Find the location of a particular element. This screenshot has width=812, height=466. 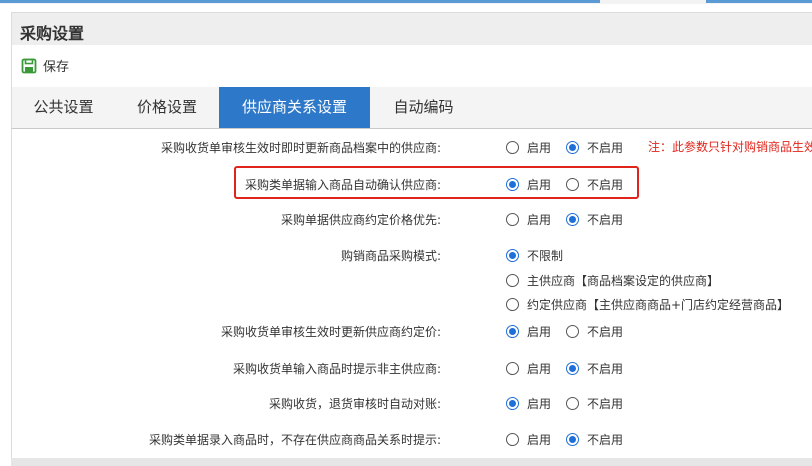

setting-label: 采购收货单审核生效时即时更新商品档案中的供应商: is located at coordinates (300, 148).